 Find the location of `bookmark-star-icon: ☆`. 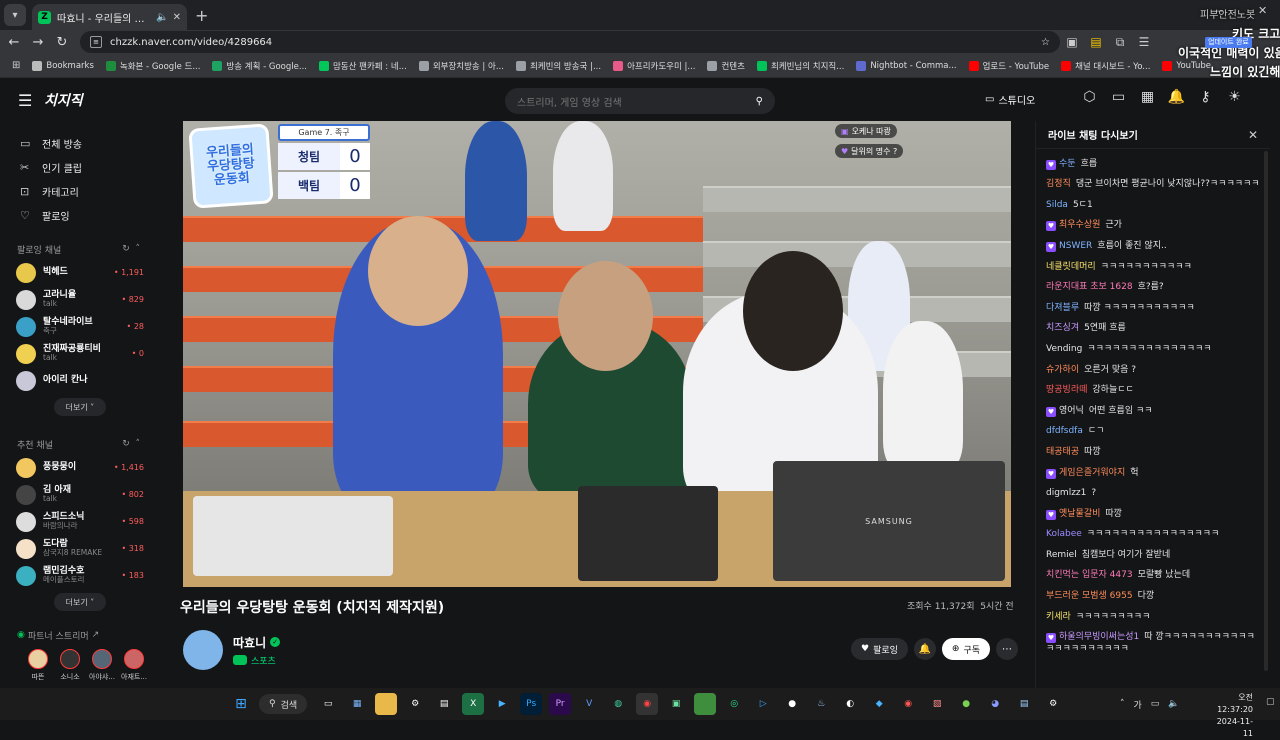

bookmark-star-icon: ☆ is located at coordinates (1045, 42).